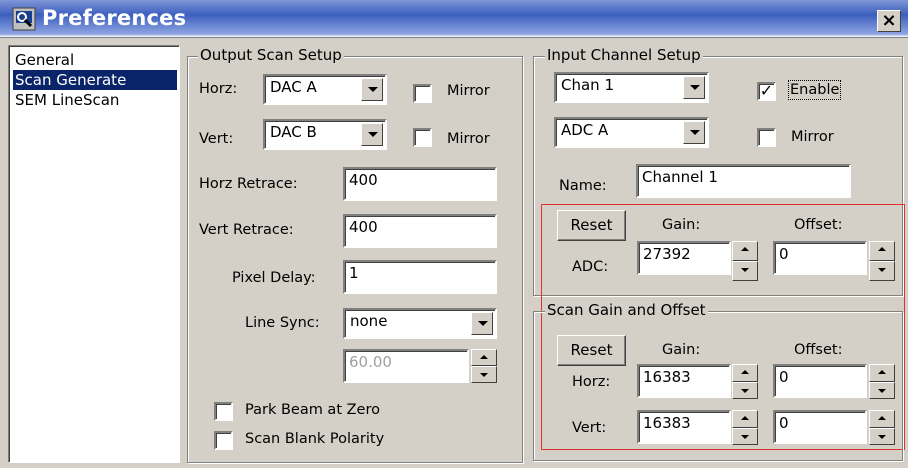 The width and height of the screenshot is (908, 468). Describe the element at coordinates (590, 267) in the screenshot. I see `adc-label: ADC:` at that location.